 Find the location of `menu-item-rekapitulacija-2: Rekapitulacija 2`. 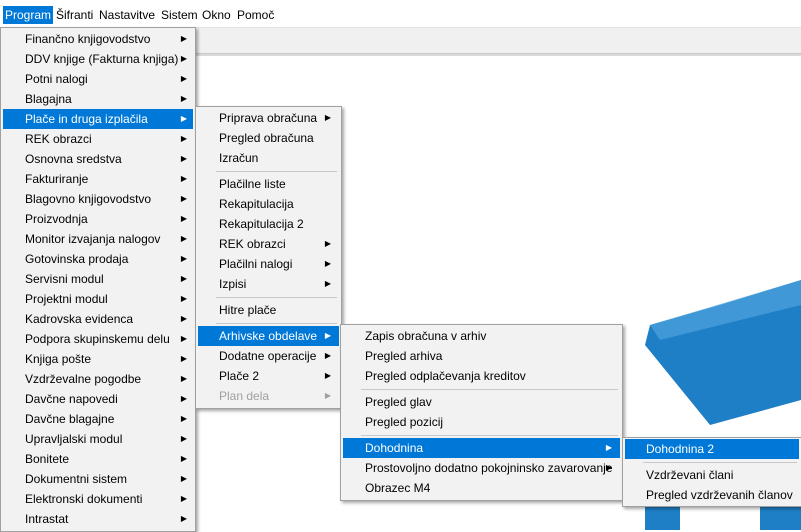

menu-item-rekapitulacija-2: Rekapitulacija 2 is located at coordinates (268, 224).